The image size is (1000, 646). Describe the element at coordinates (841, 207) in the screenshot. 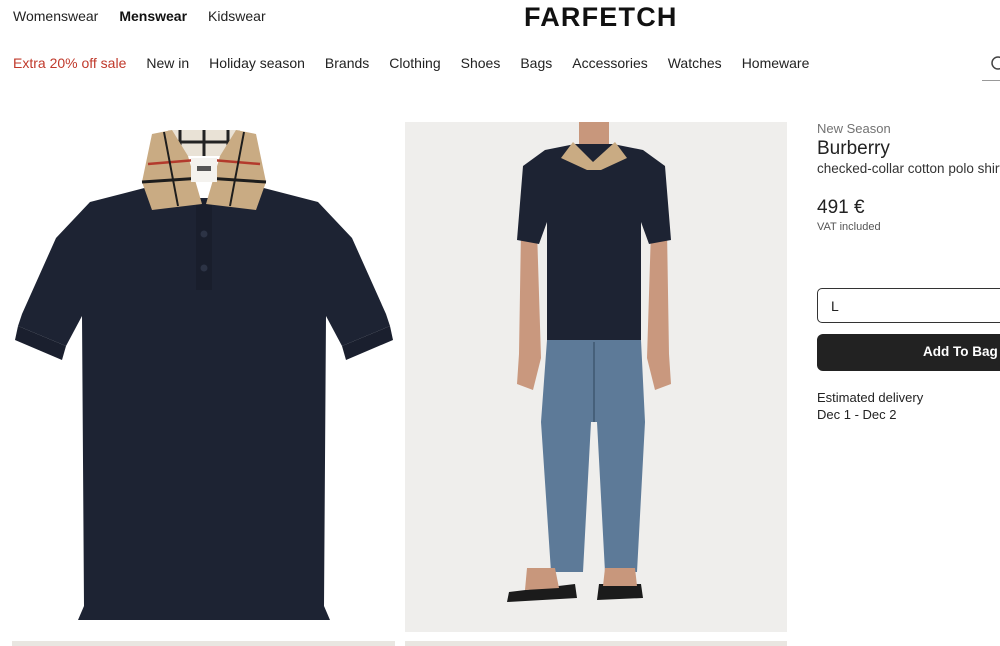

I see `product-price: 491 €` at that location.